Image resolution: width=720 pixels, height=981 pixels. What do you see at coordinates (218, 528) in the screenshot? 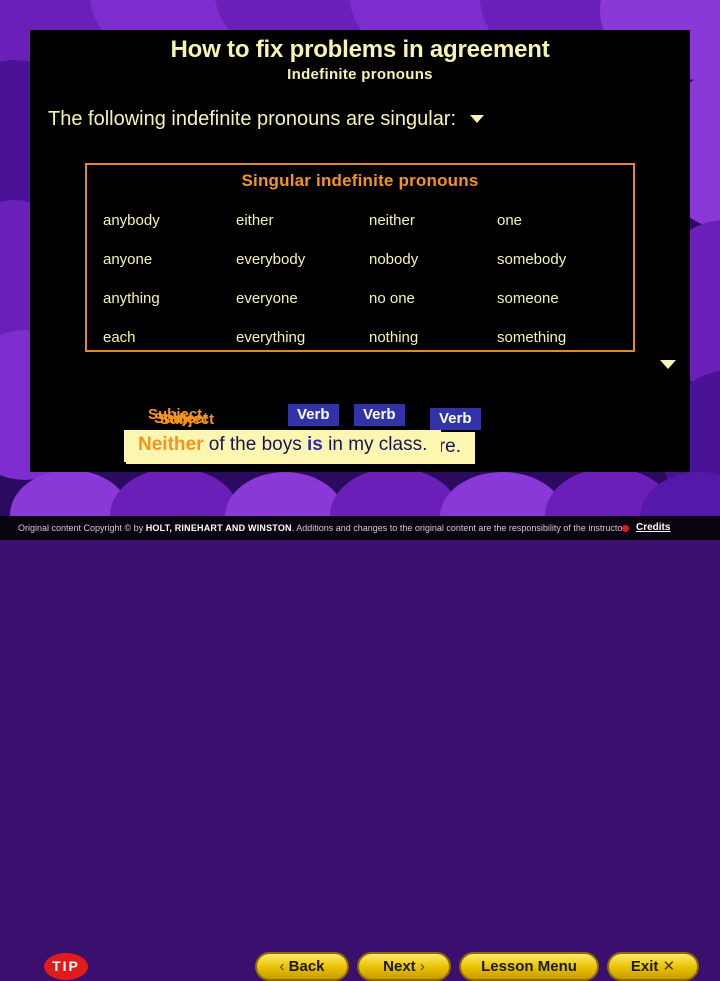
I see `publisher-name: HOLT, RINEHART AND WINSTON` at bounding box center [218, 528].